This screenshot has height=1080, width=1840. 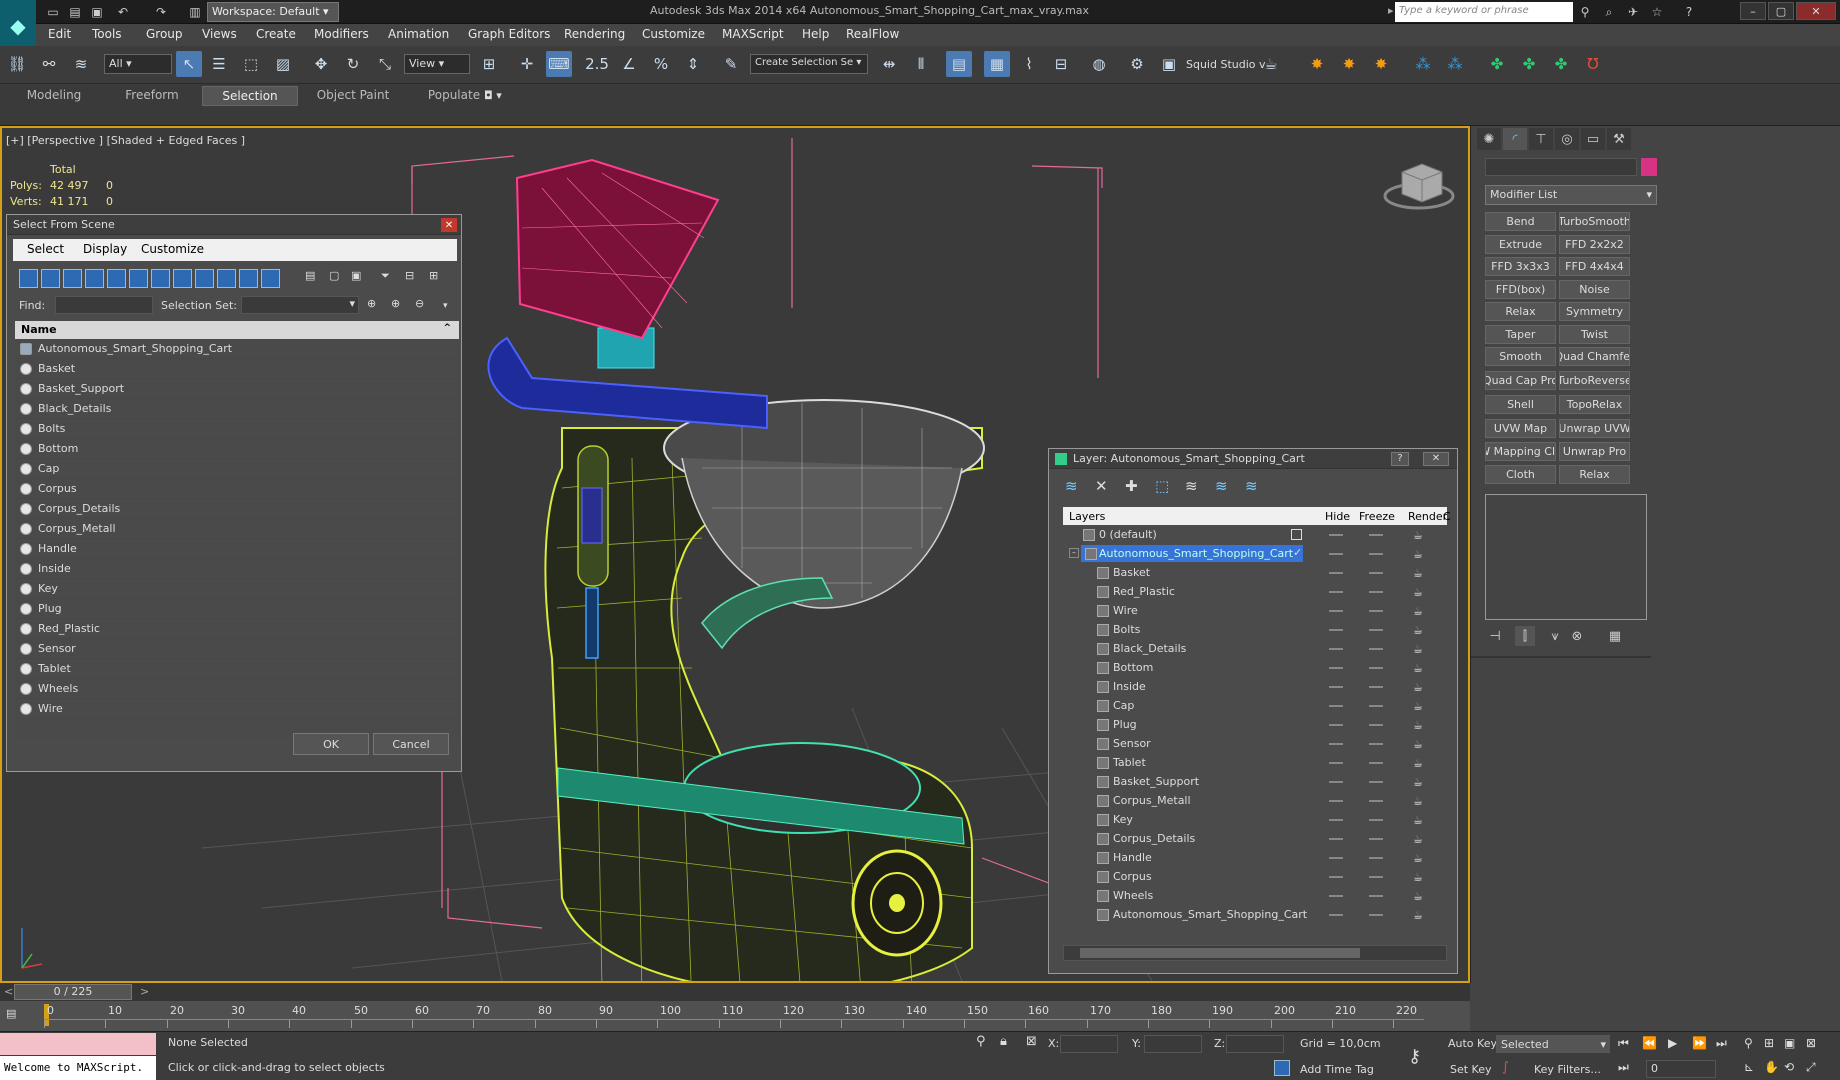 I want to click on modifier-taper-button: Taper, so click(x=1520, y=334).